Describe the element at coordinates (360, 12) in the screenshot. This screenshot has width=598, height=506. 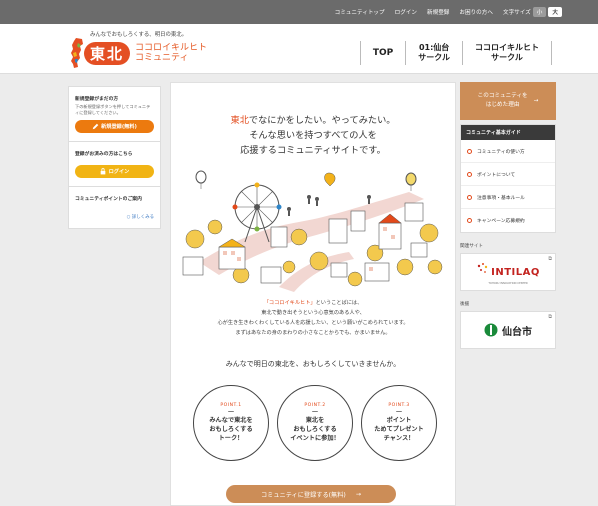
I see `link-community-top: コミュニティトップ` at that location.